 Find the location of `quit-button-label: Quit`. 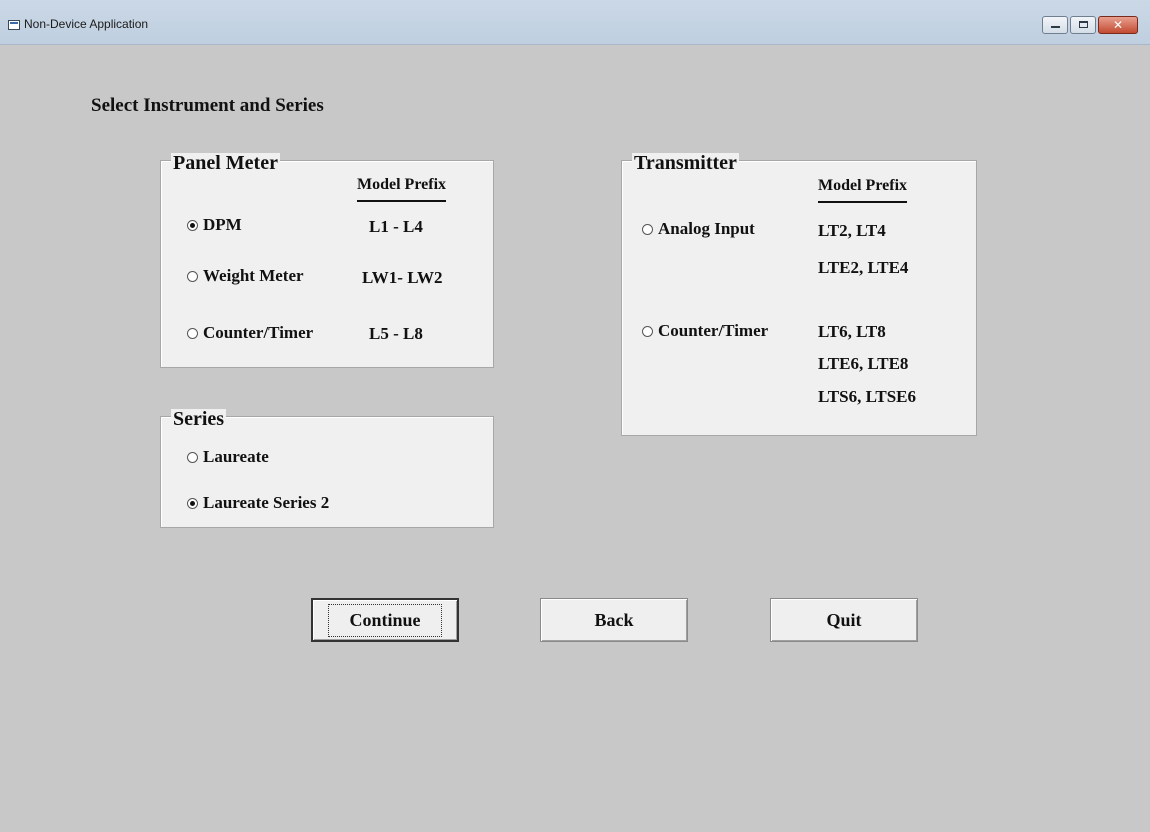

quit-button-label: Quit is located at coordinates (844, 619).